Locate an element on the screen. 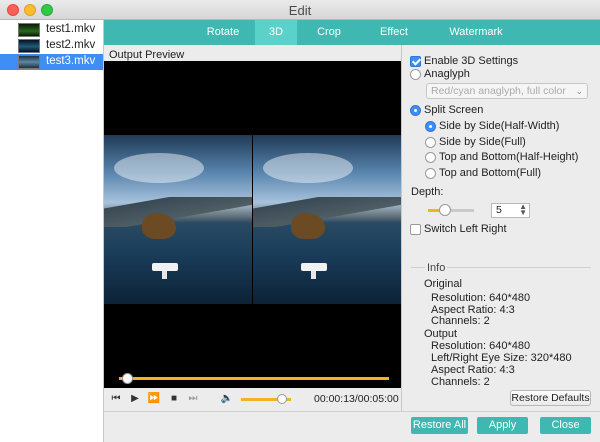 The height and width of the screenshot is (442, 600). top-bottom-half-radio is located at coordinates (430, 157).